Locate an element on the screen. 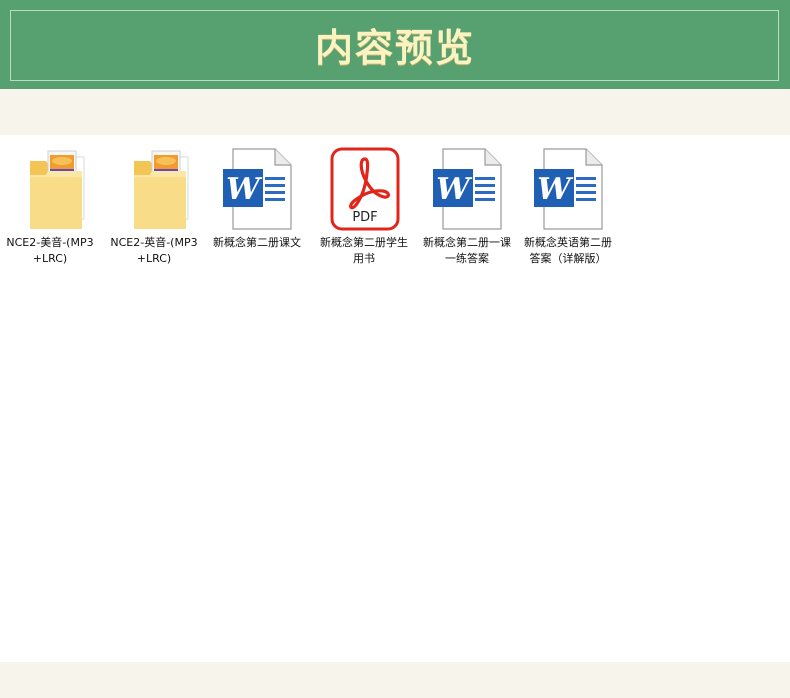 This screenshot has height=698, width=790. file-label: 新概念第二册学生用书 is located at coordinates (364, 250).